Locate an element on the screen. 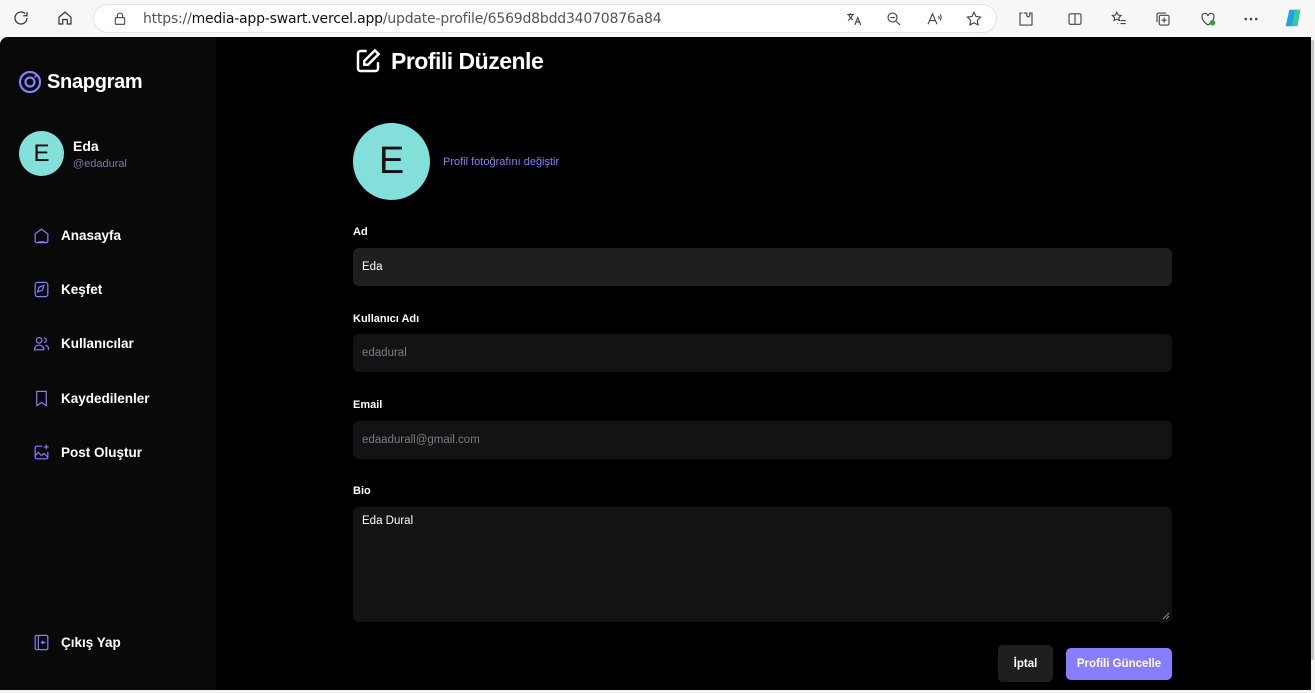  browser-essentials-icon is located at coordinates (1208, 19).